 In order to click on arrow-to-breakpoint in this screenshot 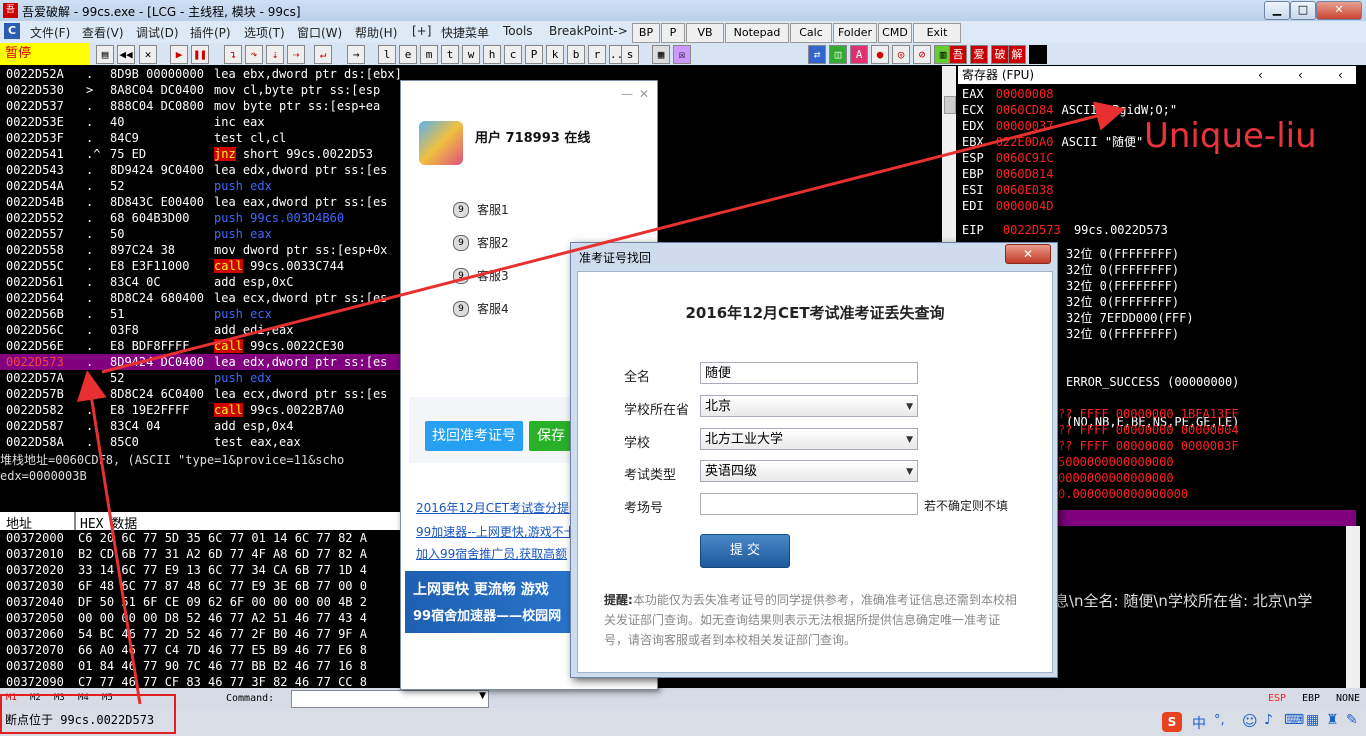, I will do `click(109, 537)`.